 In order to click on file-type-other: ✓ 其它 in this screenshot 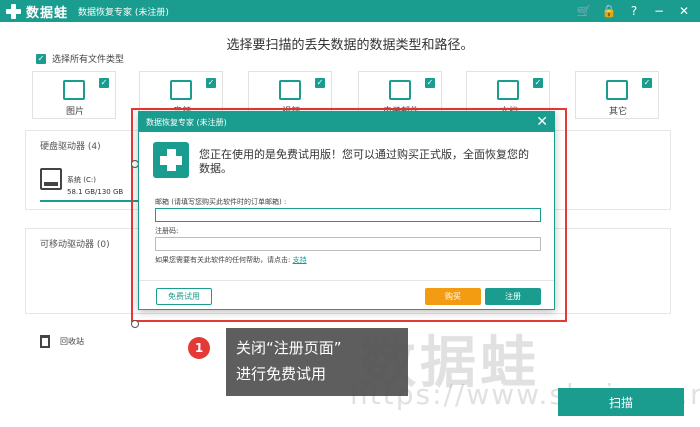, I will do `click(617, 95)`.